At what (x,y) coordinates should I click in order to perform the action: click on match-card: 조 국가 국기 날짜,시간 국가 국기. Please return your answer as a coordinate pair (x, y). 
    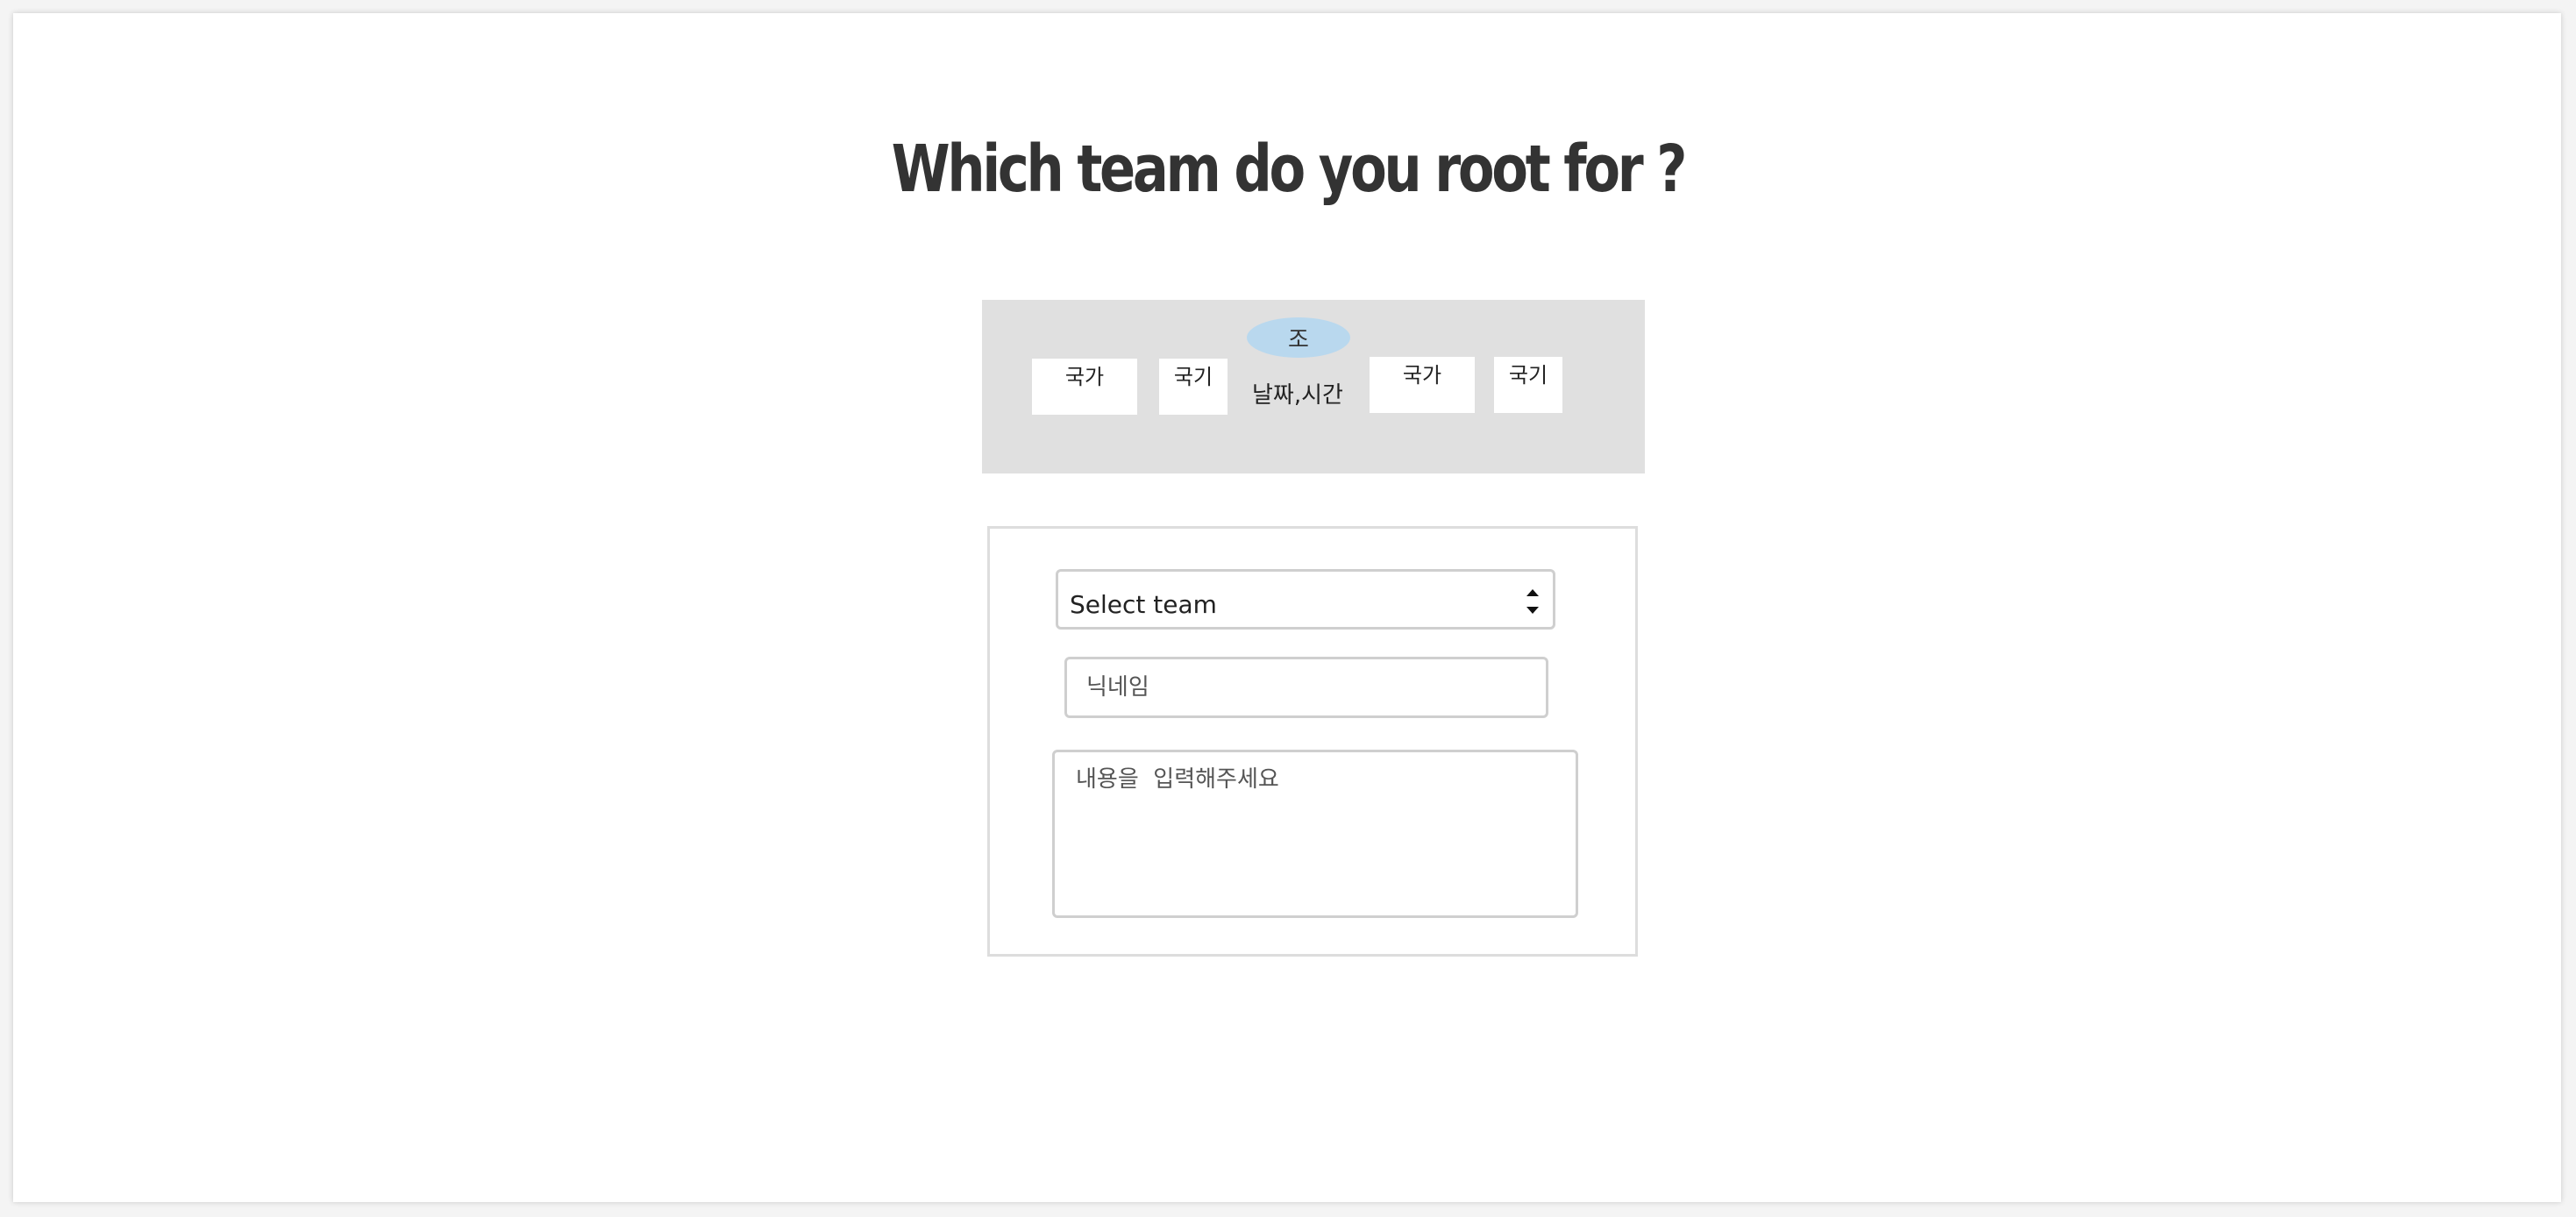
    Looking at the image, I should click on (1313, 386).